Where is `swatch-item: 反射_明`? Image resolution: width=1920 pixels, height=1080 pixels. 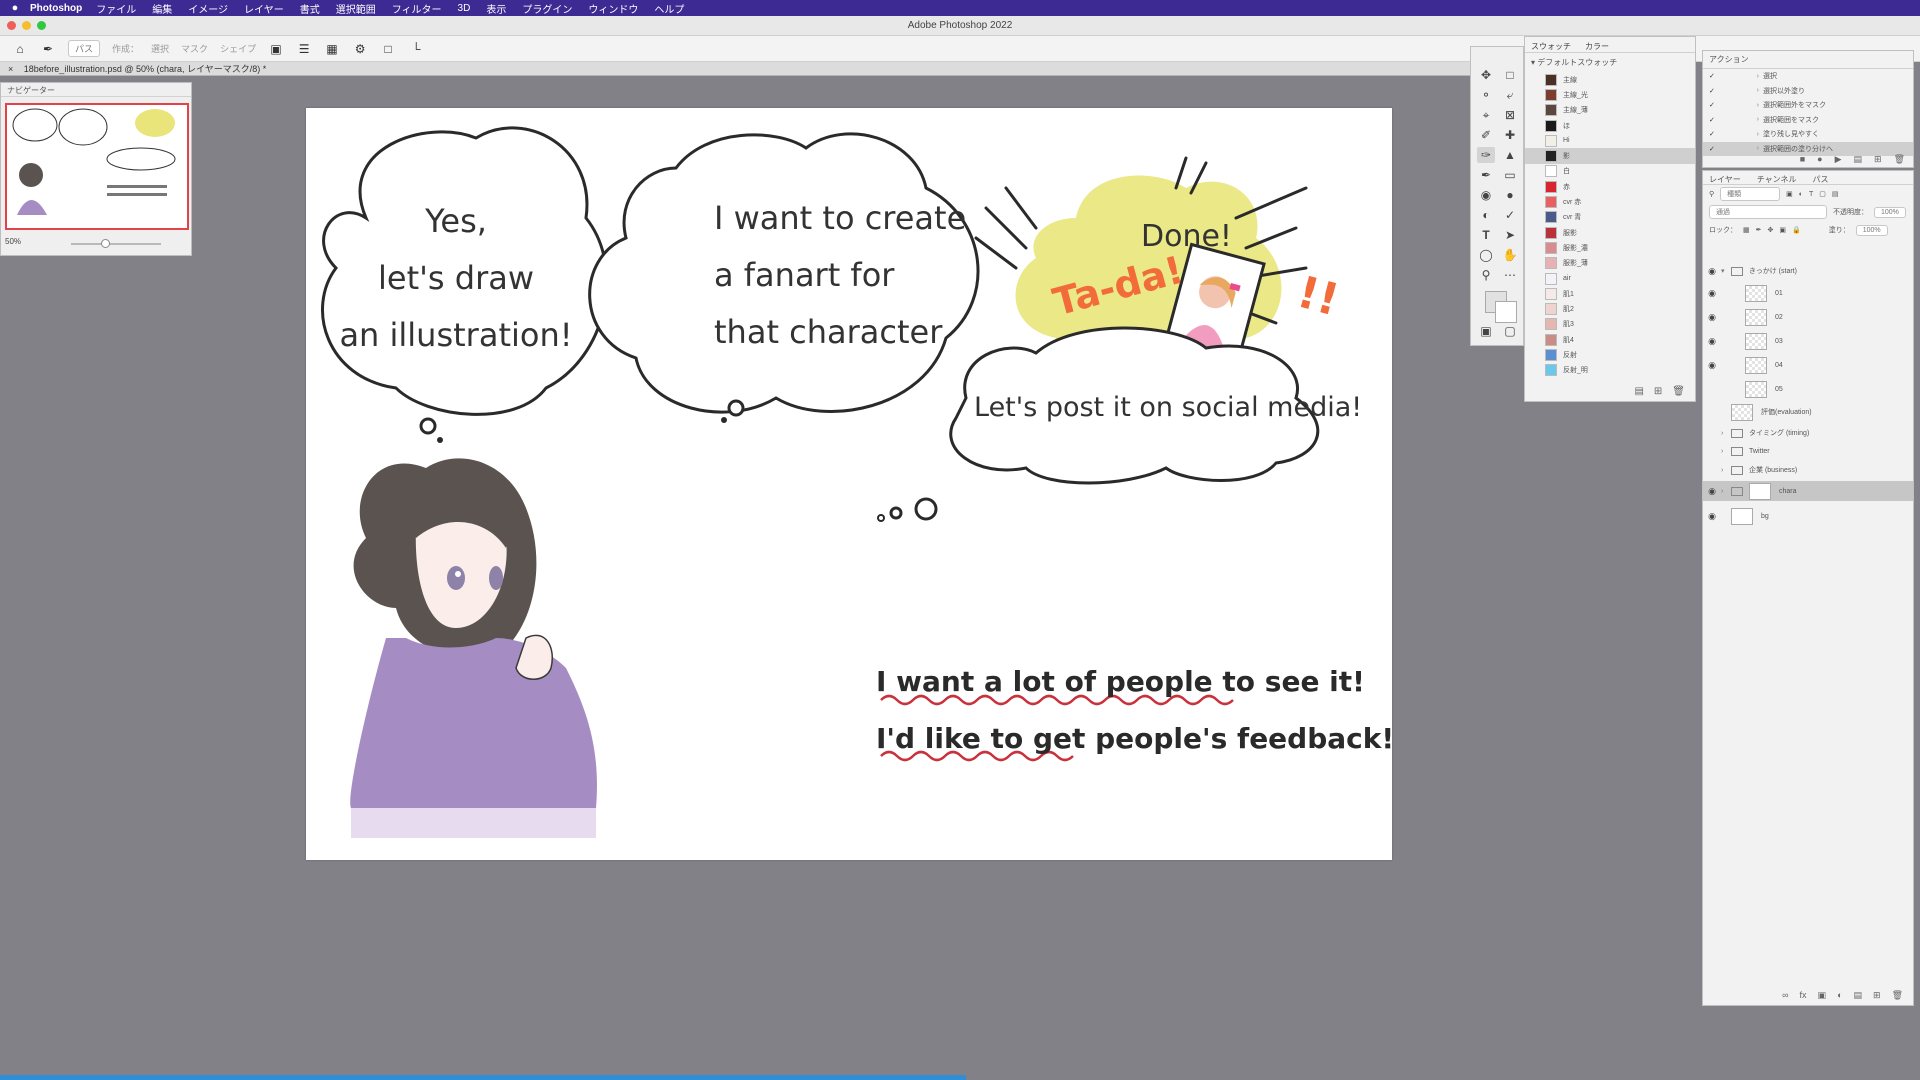 swatch-item: 反射_明 is located at coordinates (1610, 370).